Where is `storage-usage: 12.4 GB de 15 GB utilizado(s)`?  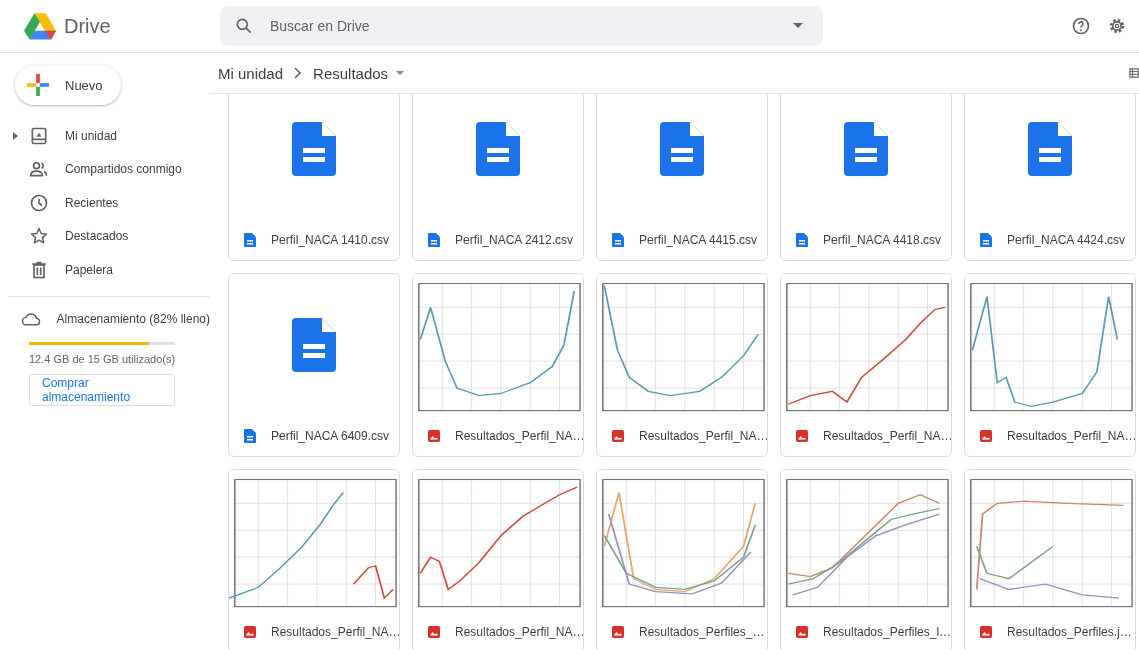 storage-usage: 12.4 GB de 15 GB utilizado(s) is located at coordinates (103, 359).